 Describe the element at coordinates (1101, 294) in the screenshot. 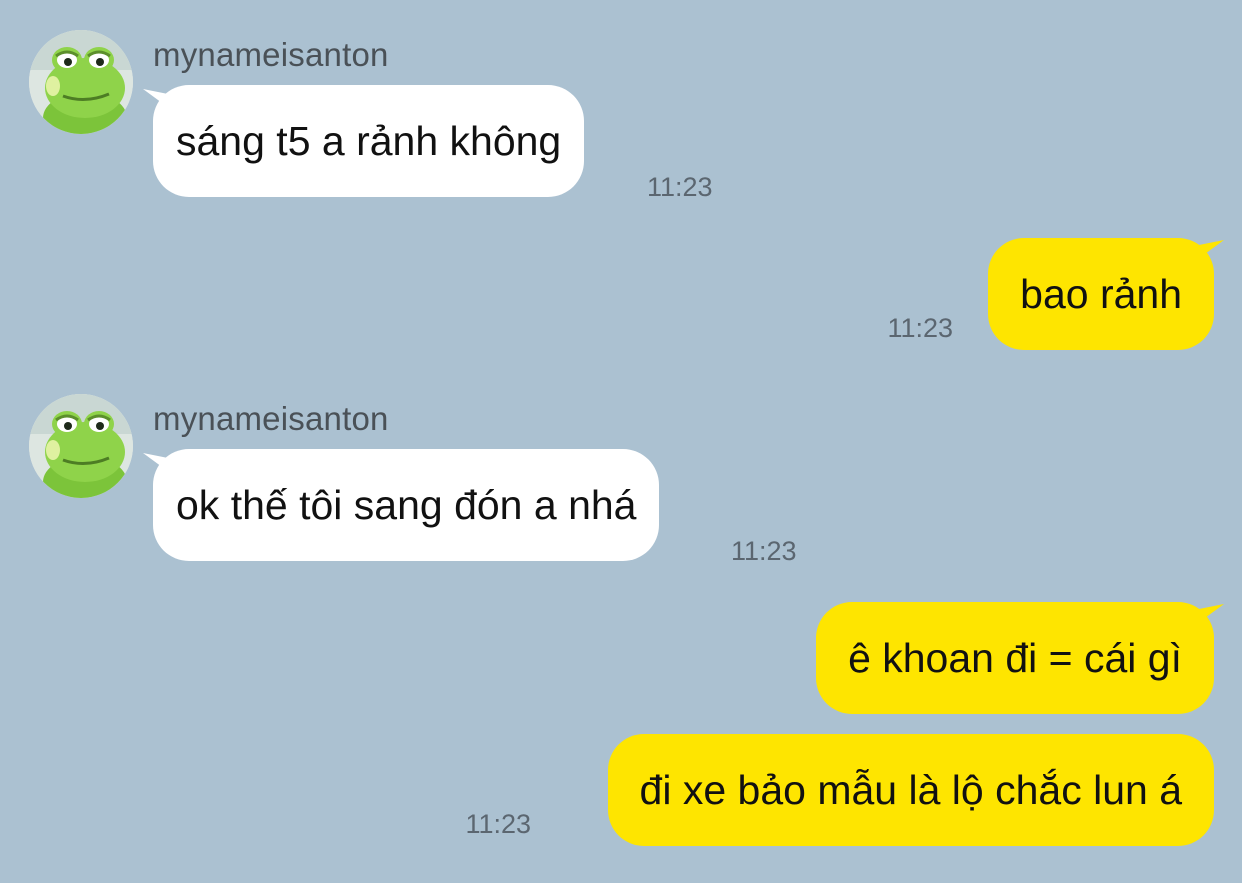

I see `message-bubble-outgoing: bao rảnh` at that location.